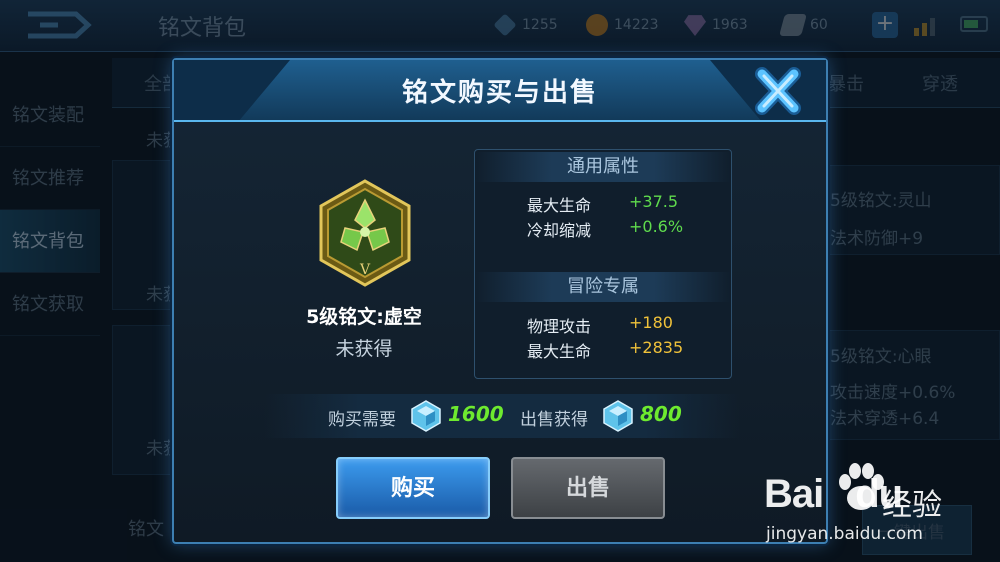 Image resolution: width=1000 pixels, height=562 pixels. What do you see at coordinates (603, 349) in the screenshot?
I see `stat-row: 最大生命 +2835` at bounding box center [603, 349].